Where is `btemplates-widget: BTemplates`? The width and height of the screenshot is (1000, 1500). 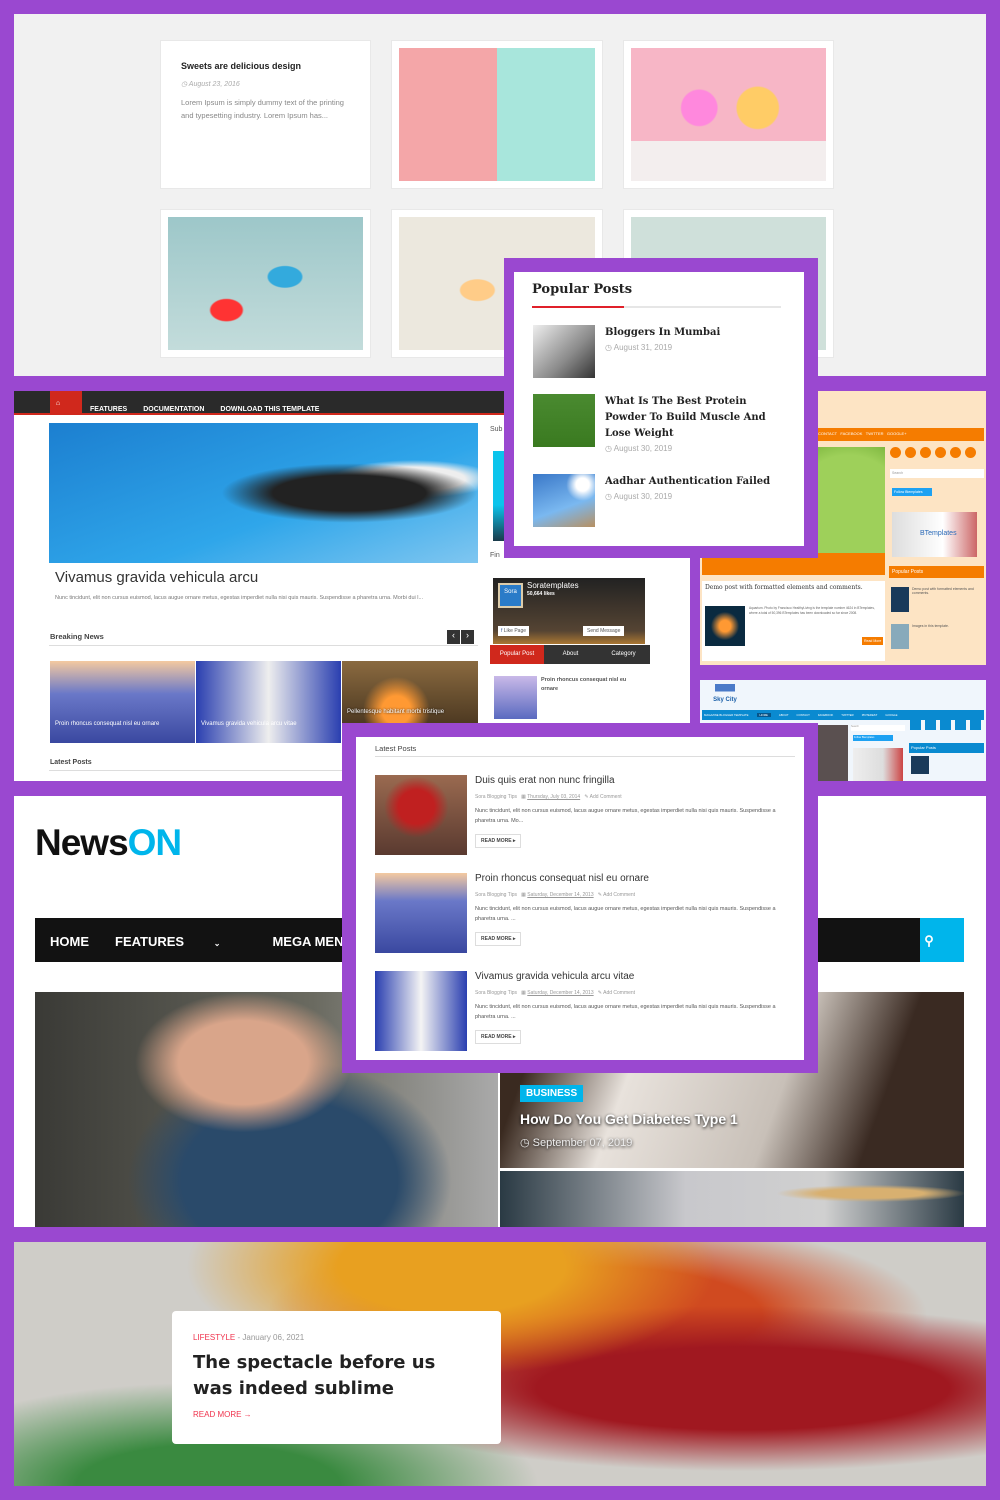 btemplates-widget: BTemplates is located at coordinates (934, 534).